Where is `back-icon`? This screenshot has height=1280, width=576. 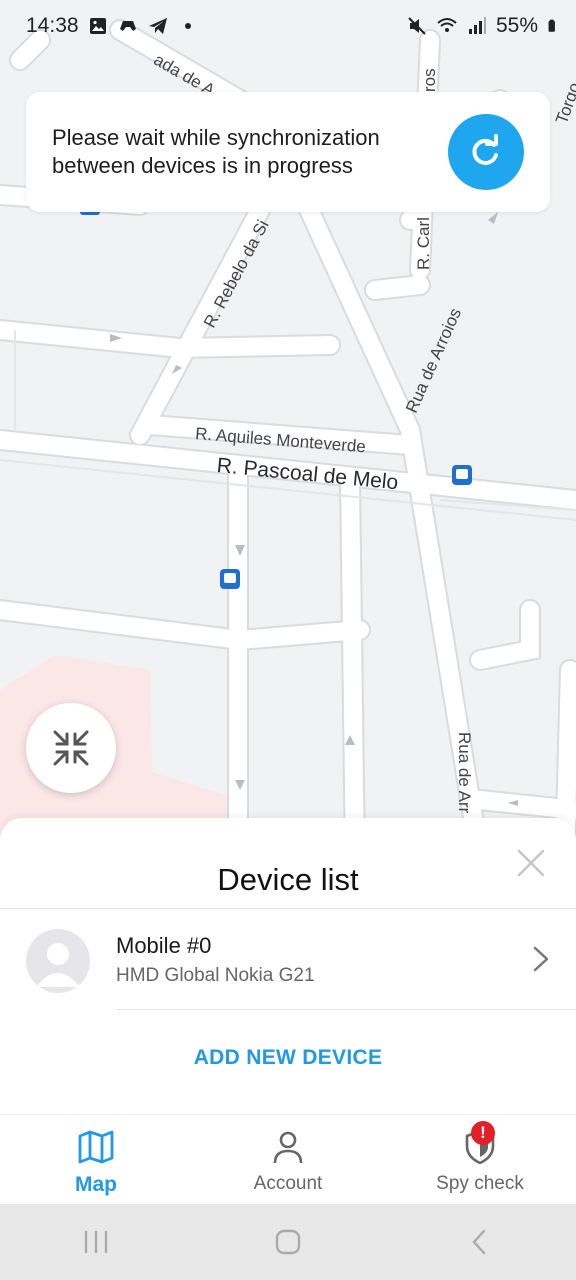 back-icon is located at coordinates (479, 1242).